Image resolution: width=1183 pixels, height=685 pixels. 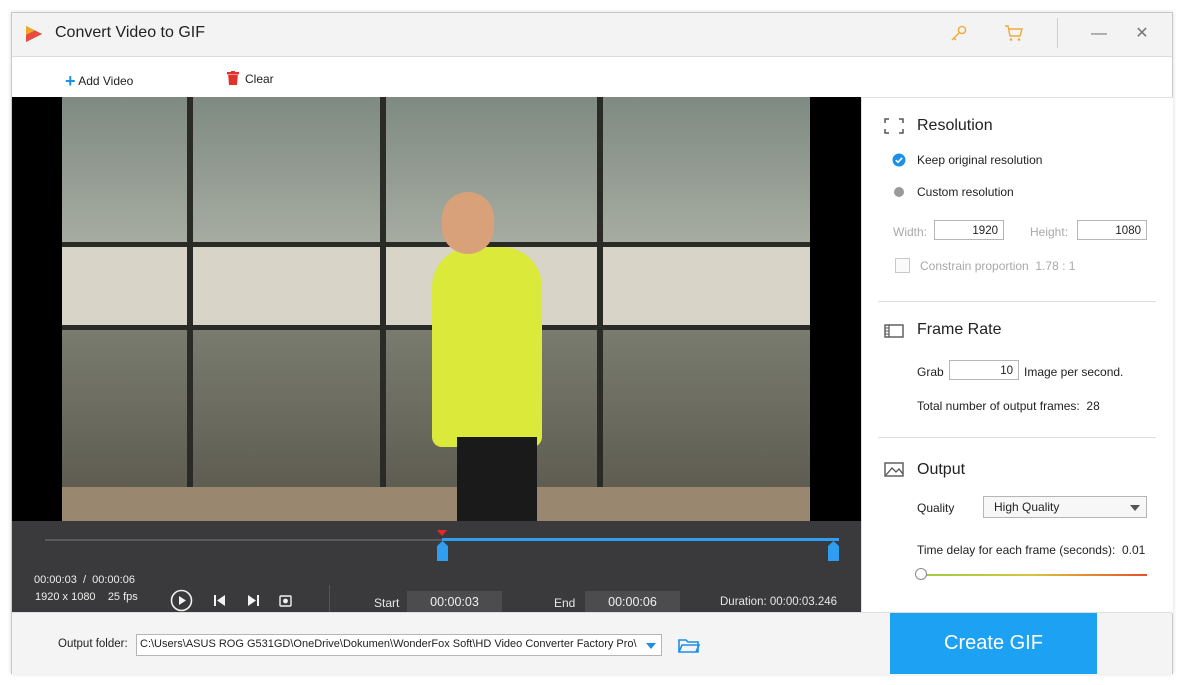 What do you see at coordinates (1099, 34) in the screenshot?
I see `minimize-icon: —` at bounding box center [1099, 34].